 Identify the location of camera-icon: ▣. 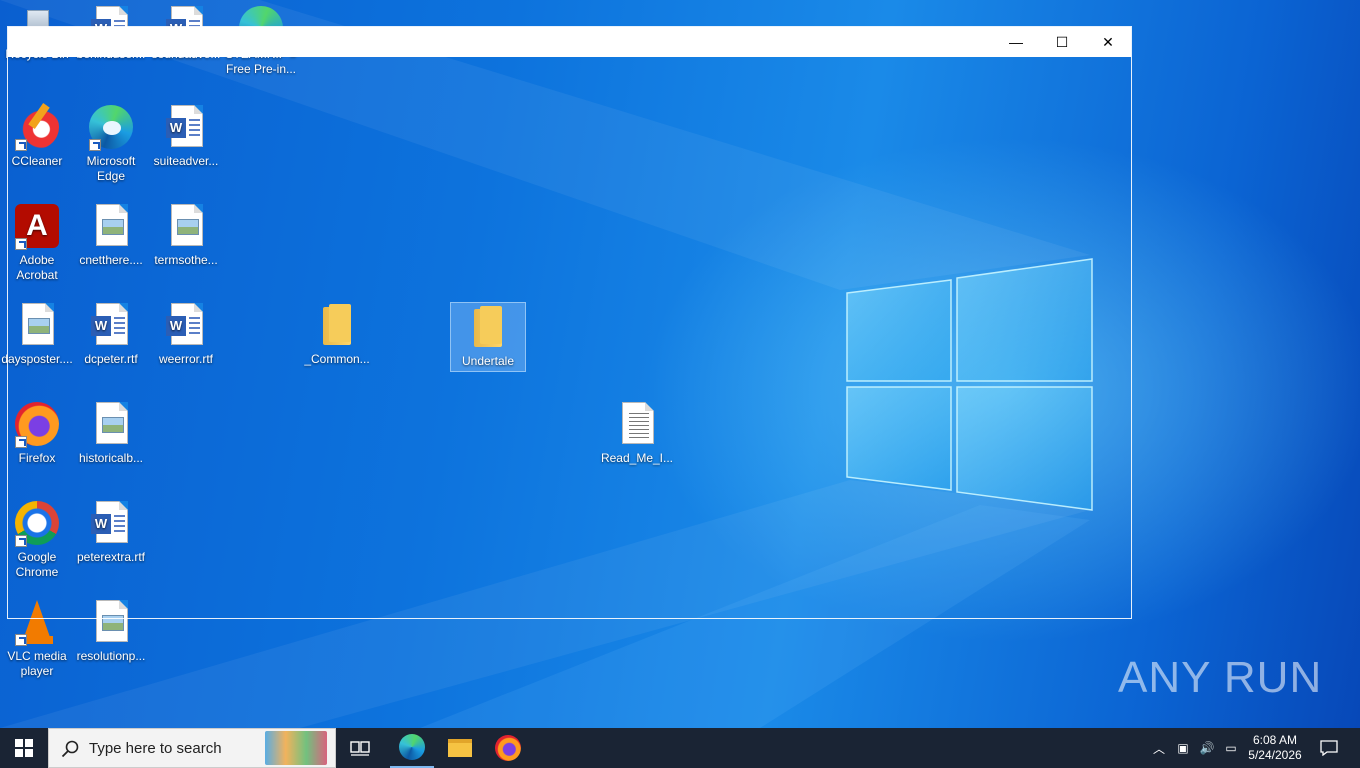
(1183, 748).